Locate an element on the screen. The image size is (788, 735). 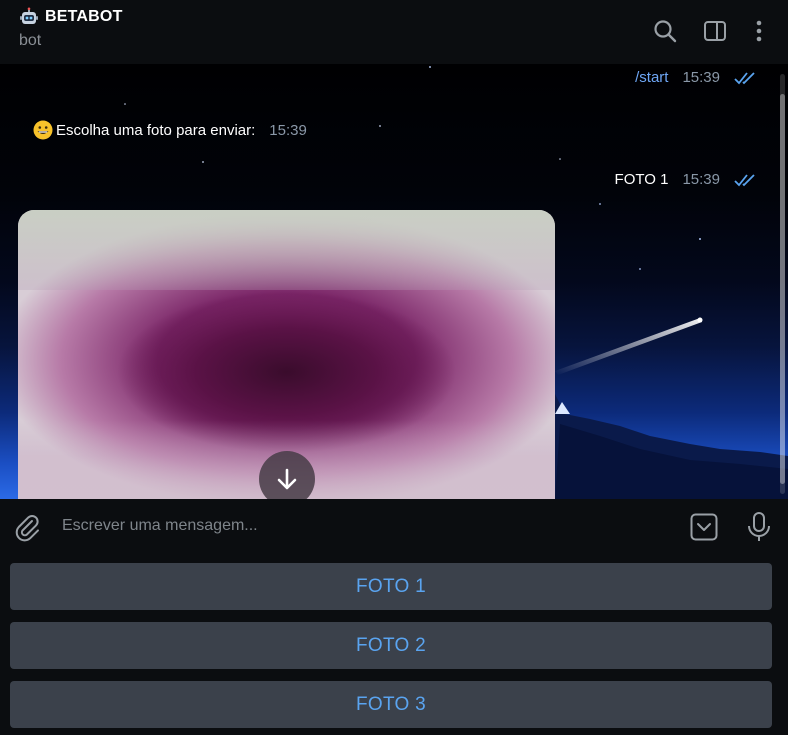
microphone-icon is located at coordinates (759, 527).